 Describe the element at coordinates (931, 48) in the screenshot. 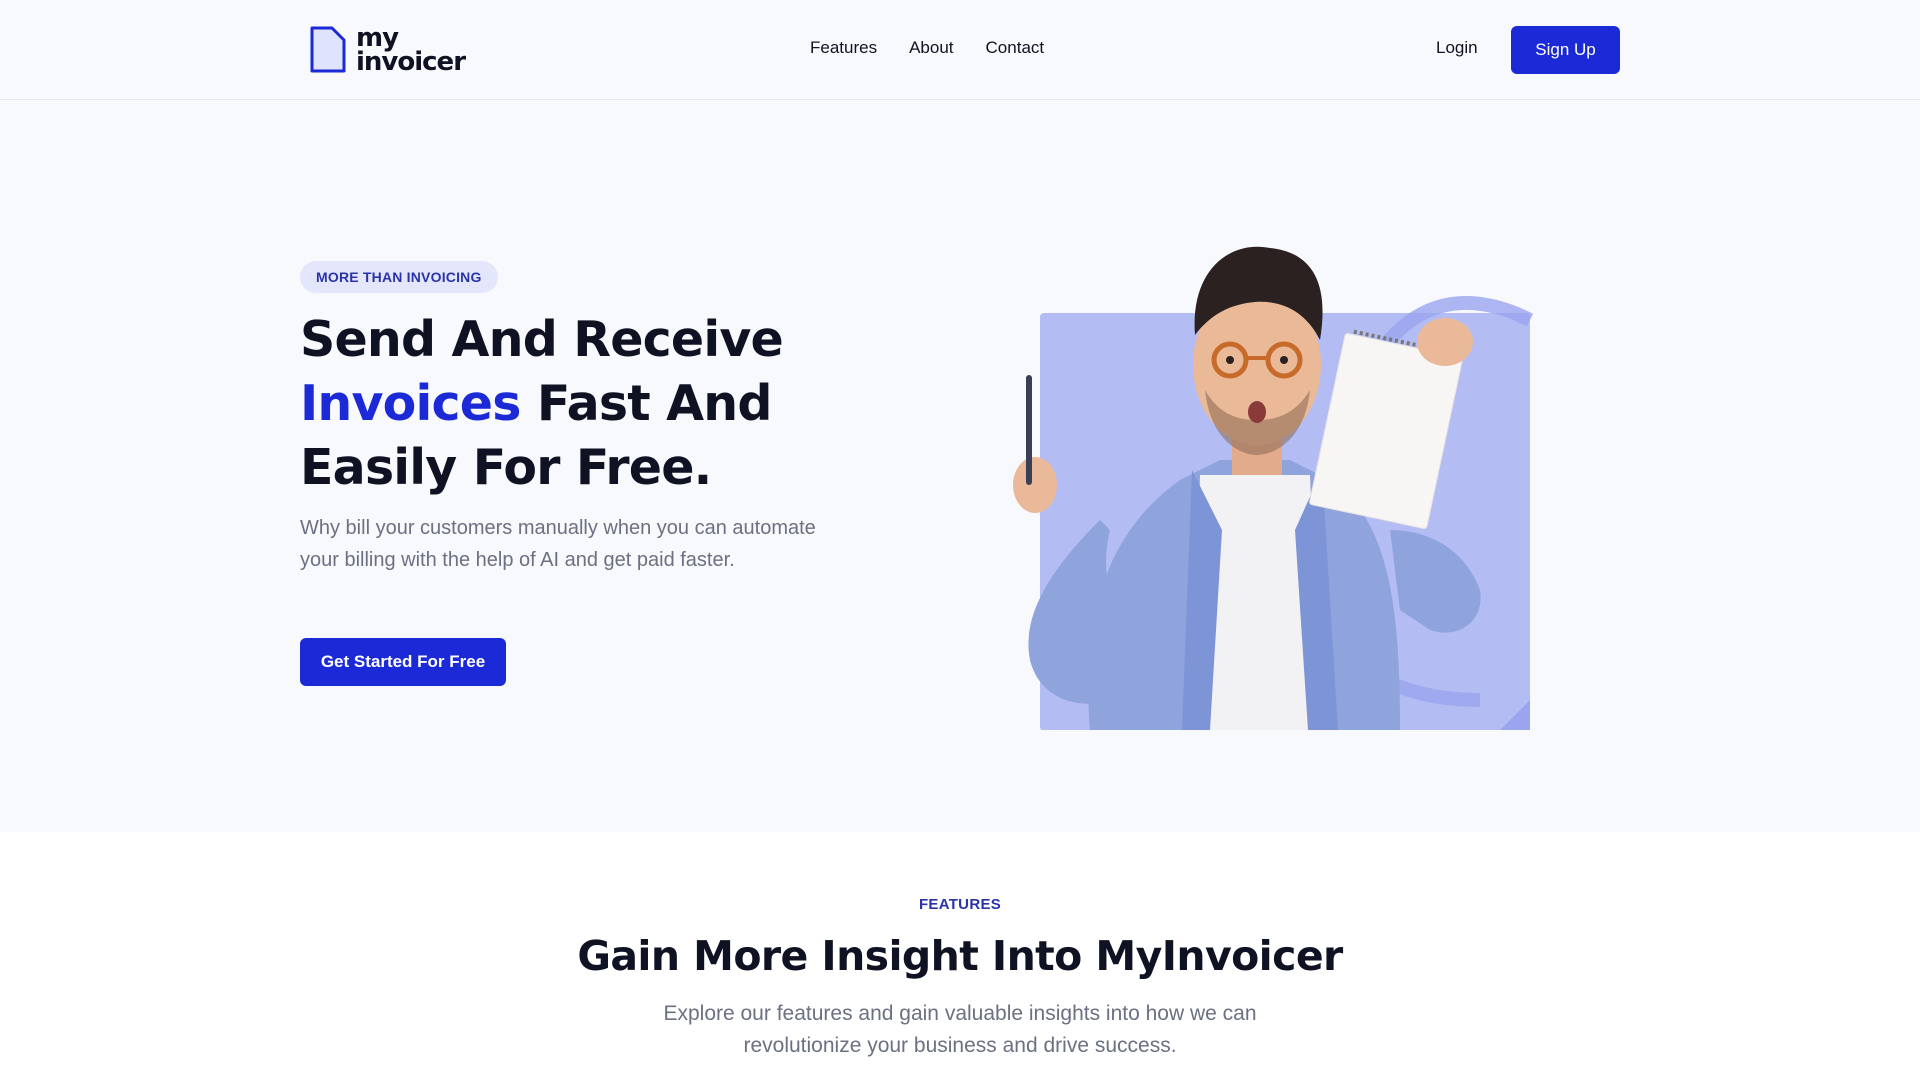

I see `nav-link-about: About` at that location.